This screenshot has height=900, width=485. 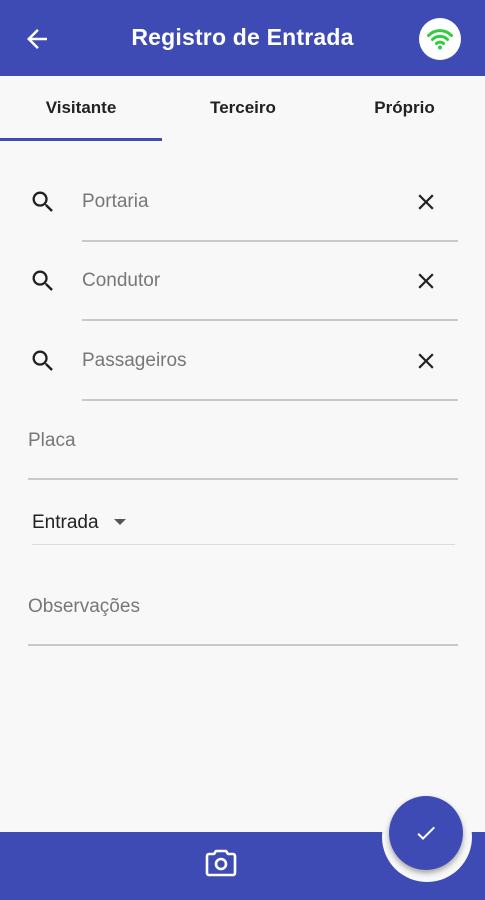 I want to click on dropdown-value: Entrada, so click(x=65, y=523).